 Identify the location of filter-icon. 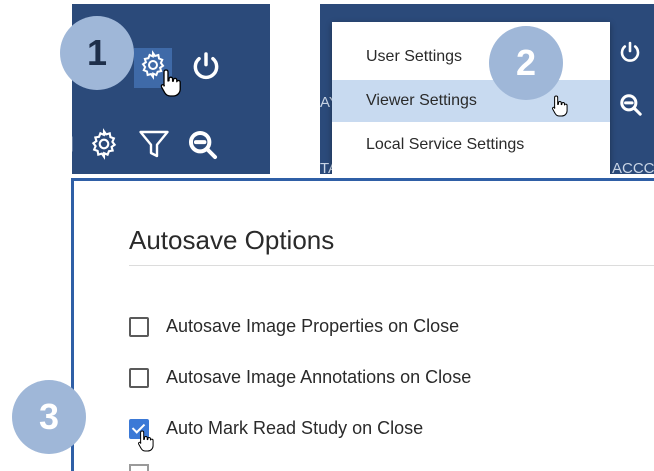
(154, 144).